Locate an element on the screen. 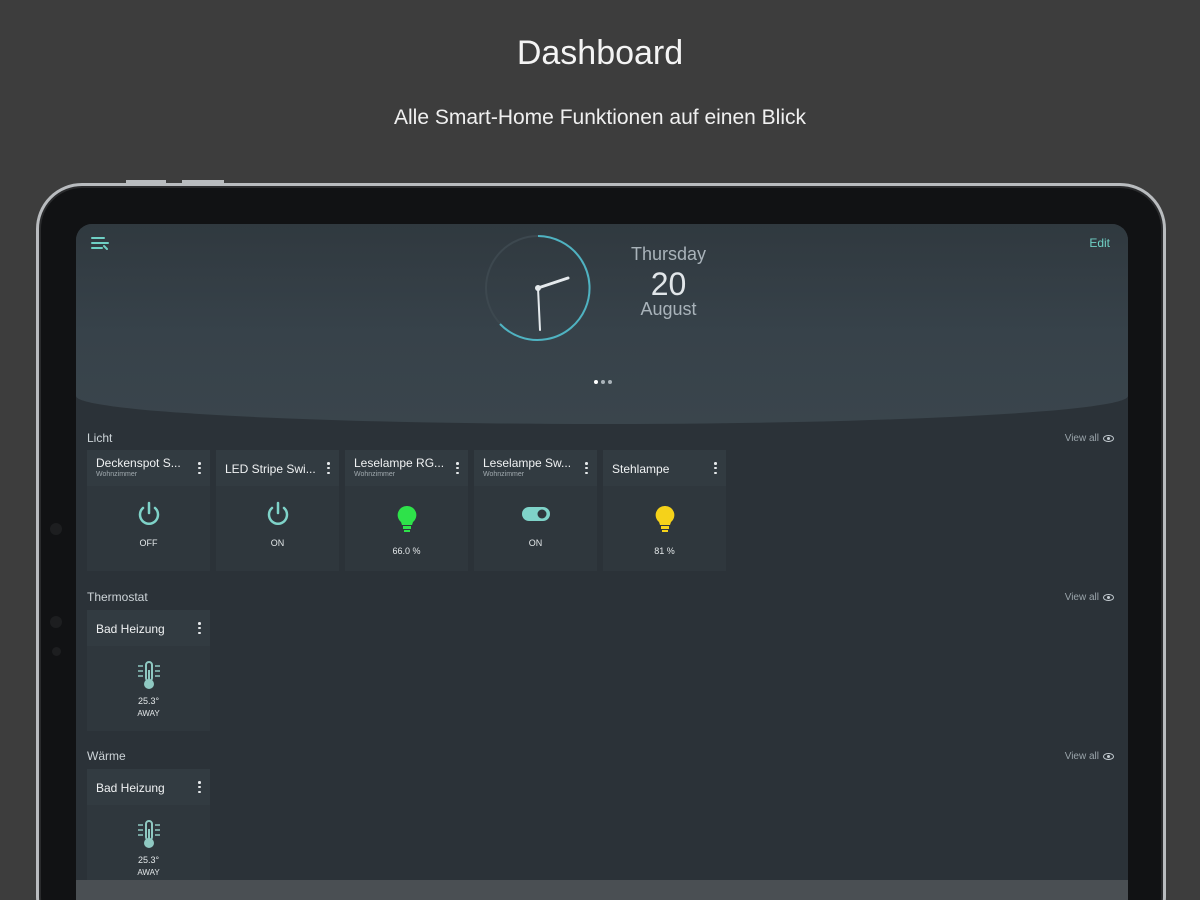 The height and width of the screenshot is (900, 1200). section-title-licht: Licht is located at coordinates (100, 438).